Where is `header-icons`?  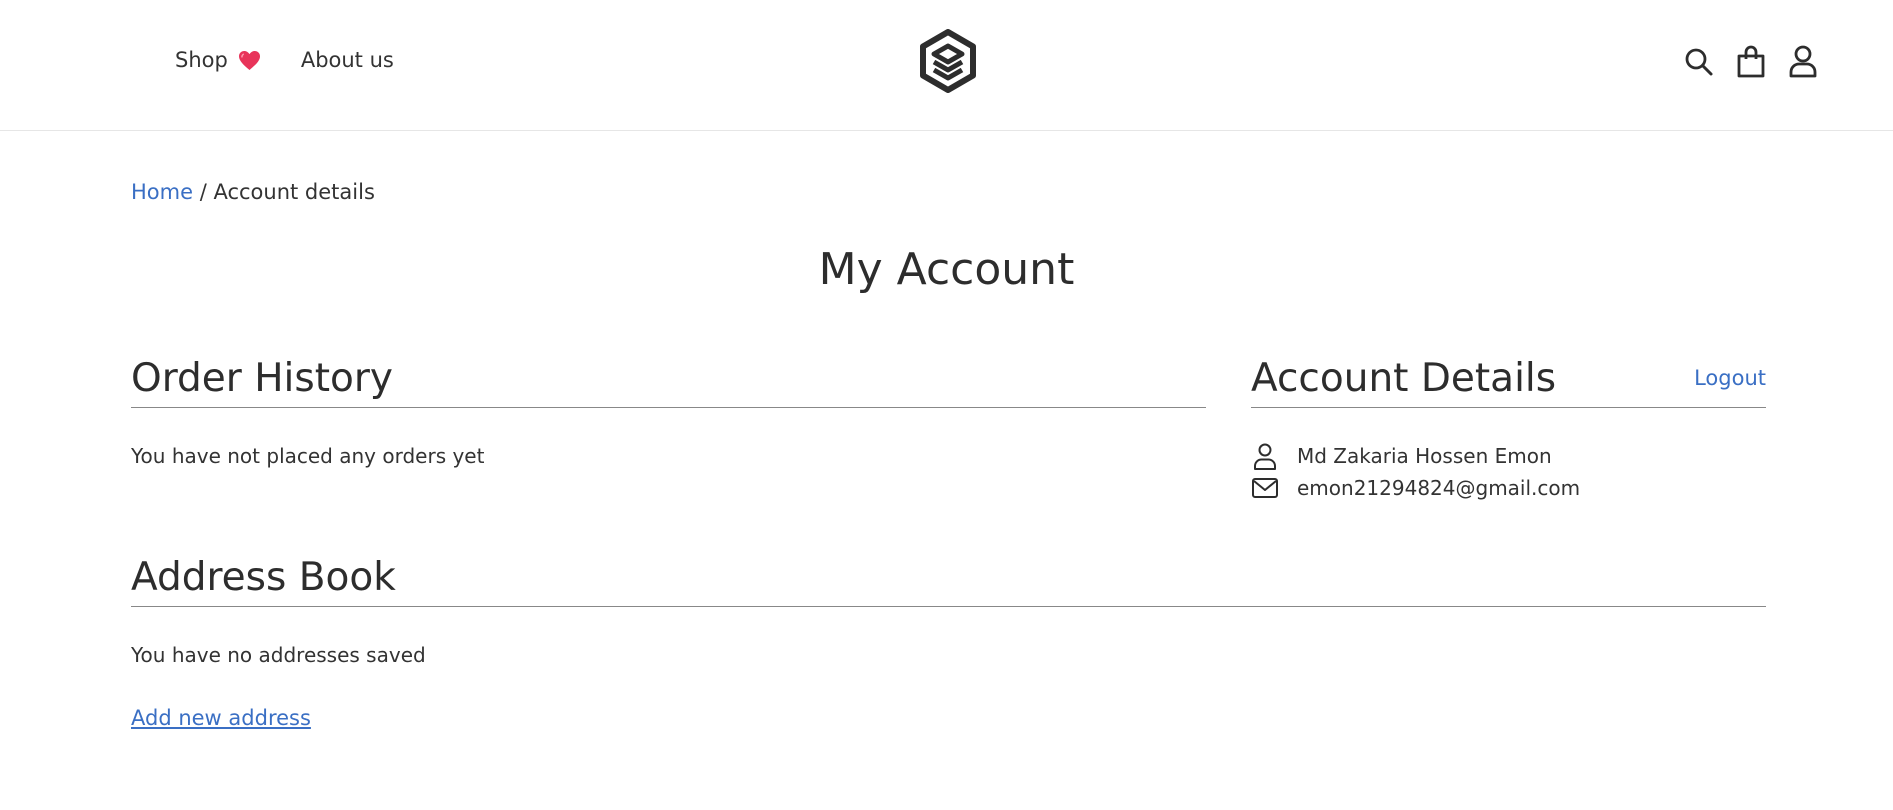 header-icons is located at coordinates (1751, 61).